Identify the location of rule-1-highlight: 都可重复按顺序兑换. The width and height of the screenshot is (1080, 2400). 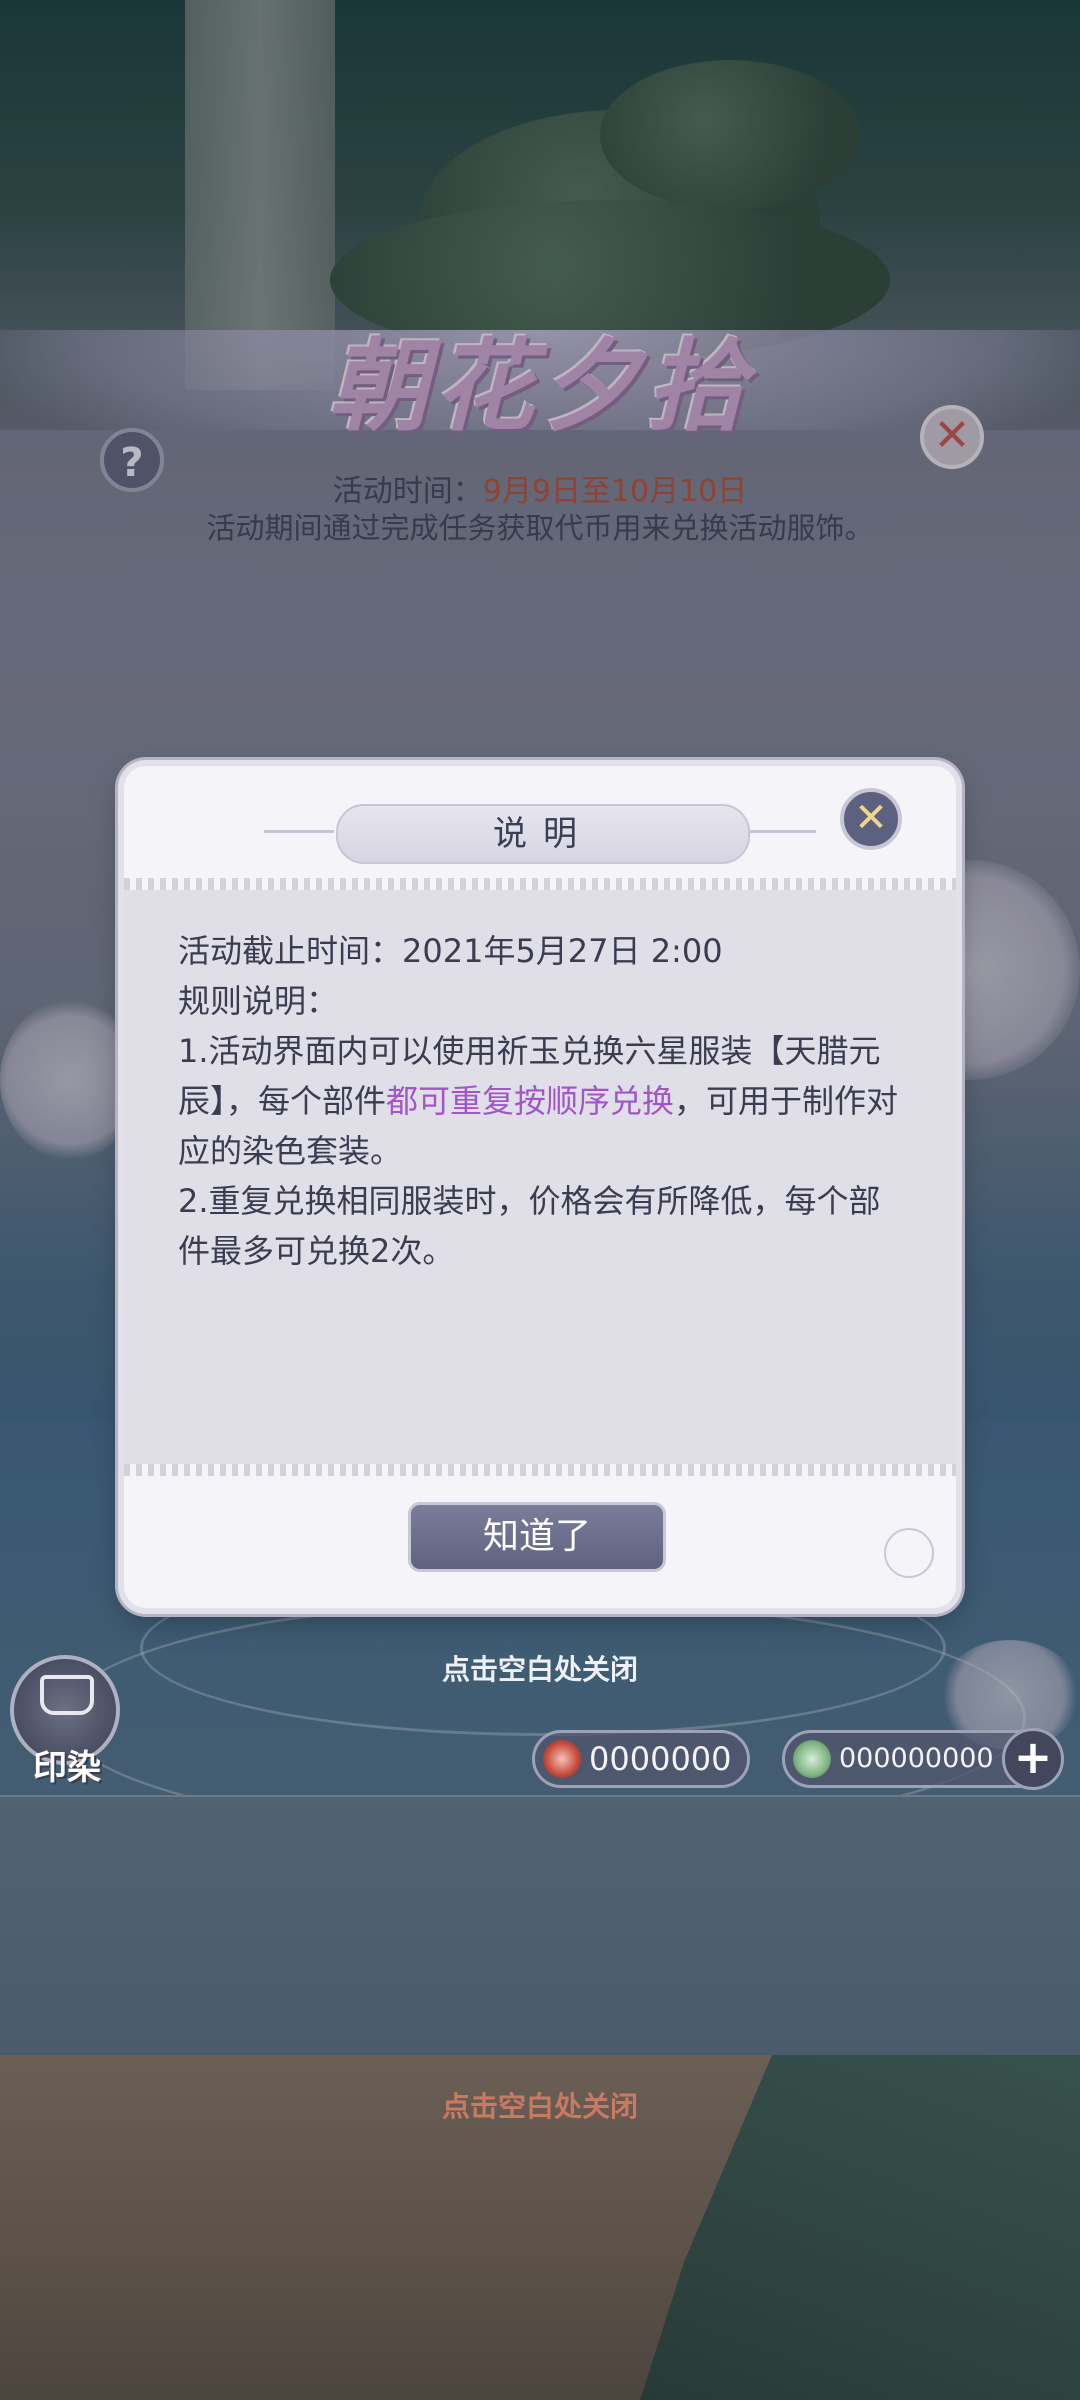
(530, 1101).